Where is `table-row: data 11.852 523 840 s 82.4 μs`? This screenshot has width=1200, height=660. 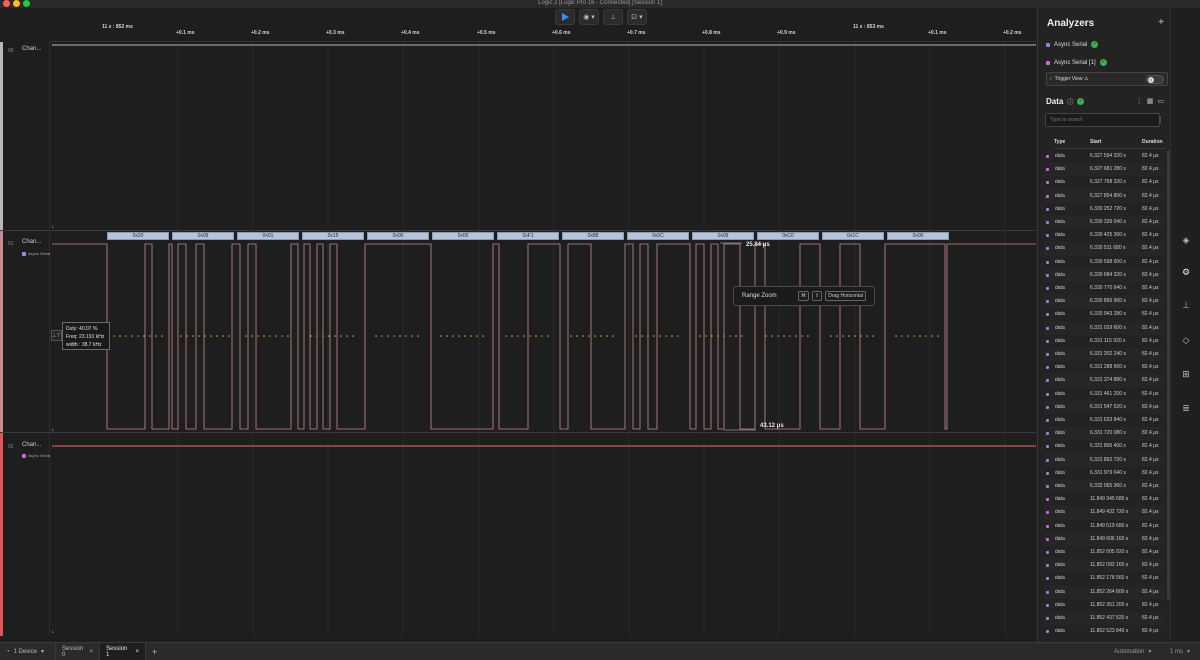
table-row: data 11.852 523 840 s 82.4 μs is located at coordinates (1104, 631).